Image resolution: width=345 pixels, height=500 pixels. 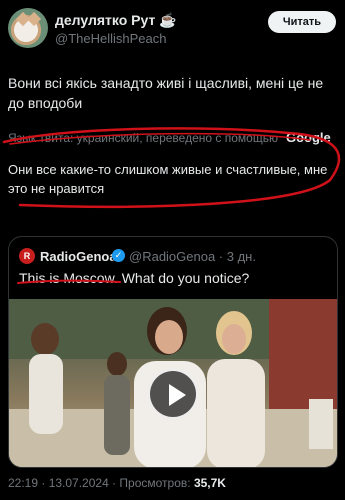 I want to click on tweet-header: делулятко Рут ☕ @TheHellishPeach Читать, so click(x=172, y=28).